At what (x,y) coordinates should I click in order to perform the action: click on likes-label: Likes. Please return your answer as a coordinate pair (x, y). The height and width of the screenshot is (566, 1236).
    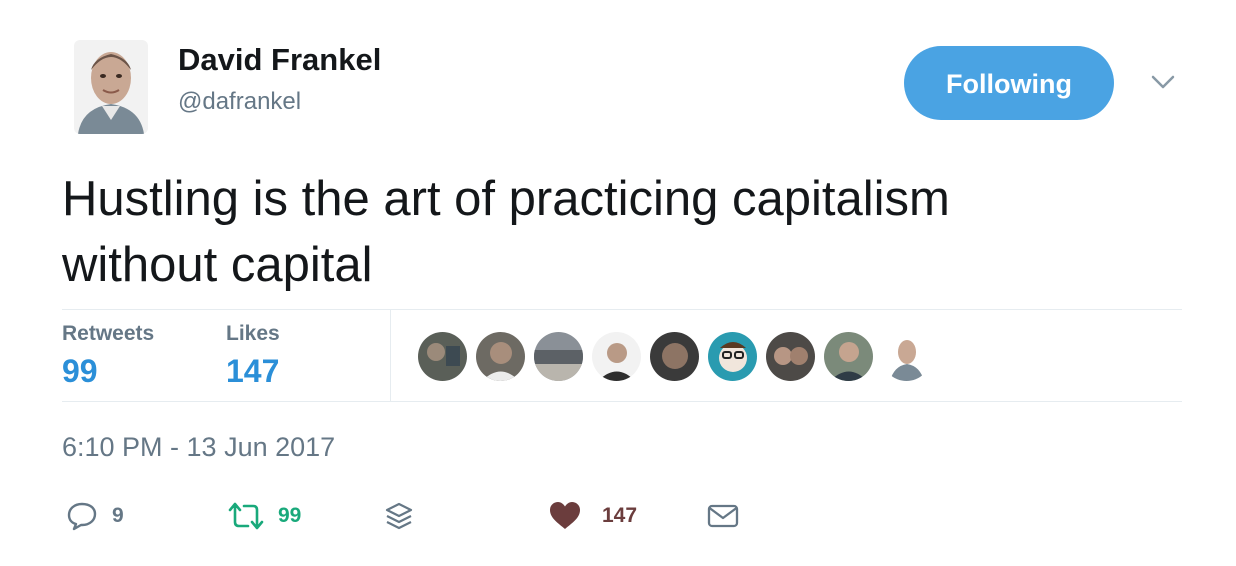
    Looking at the image, I should click on (253, 334).